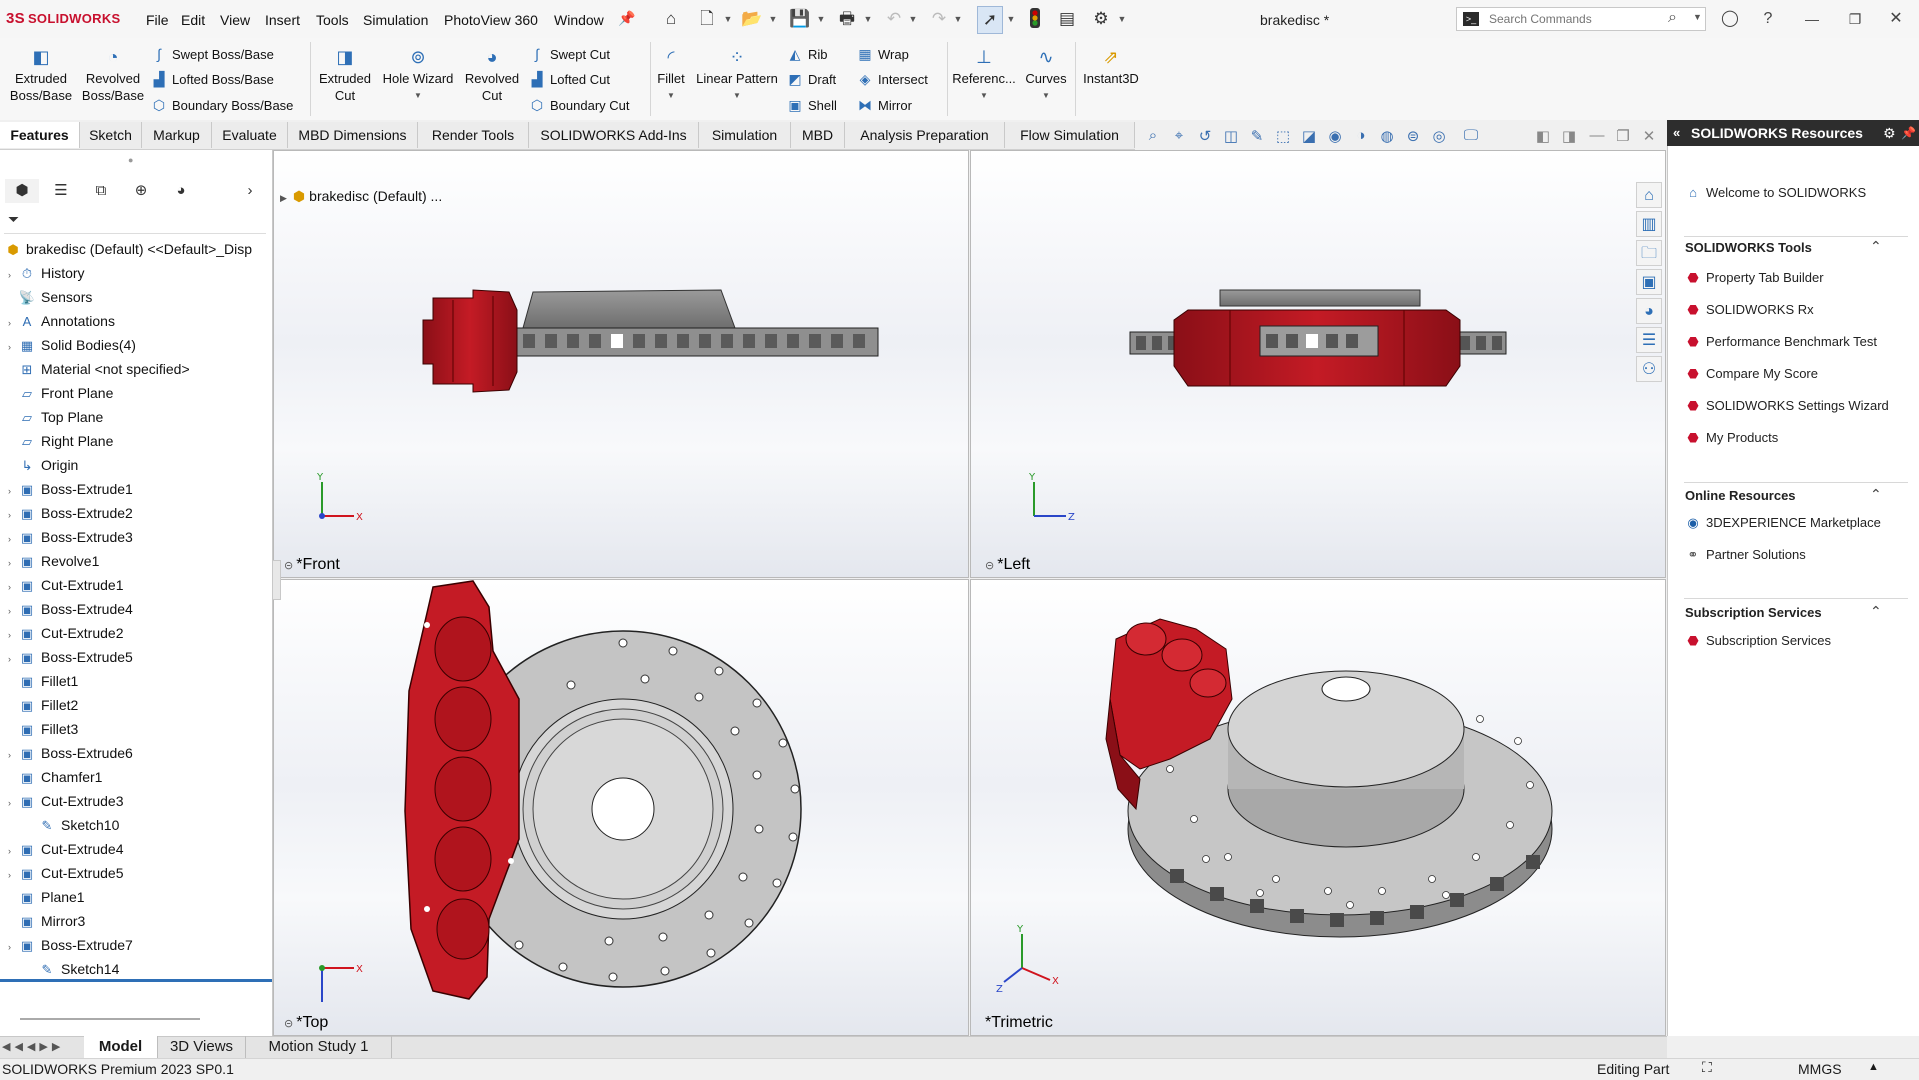 This screenshot has width=1919, height=1080. What do you see at coordinates (70, 537) in the screenshot?
I see `tree-item: › ▣ Boss-Extrude3` at bounding box center [70, 537].